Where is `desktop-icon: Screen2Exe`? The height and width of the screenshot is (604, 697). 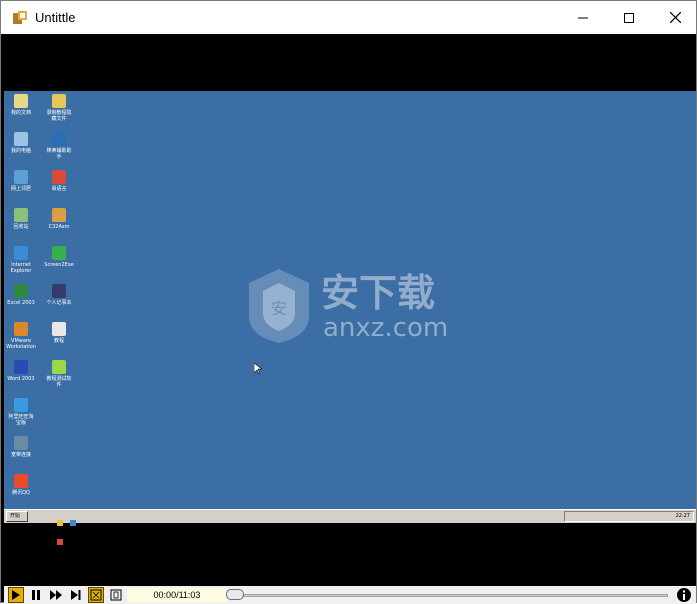 desktop-icon: Screen2Exe is located at coordinates (59, 257).